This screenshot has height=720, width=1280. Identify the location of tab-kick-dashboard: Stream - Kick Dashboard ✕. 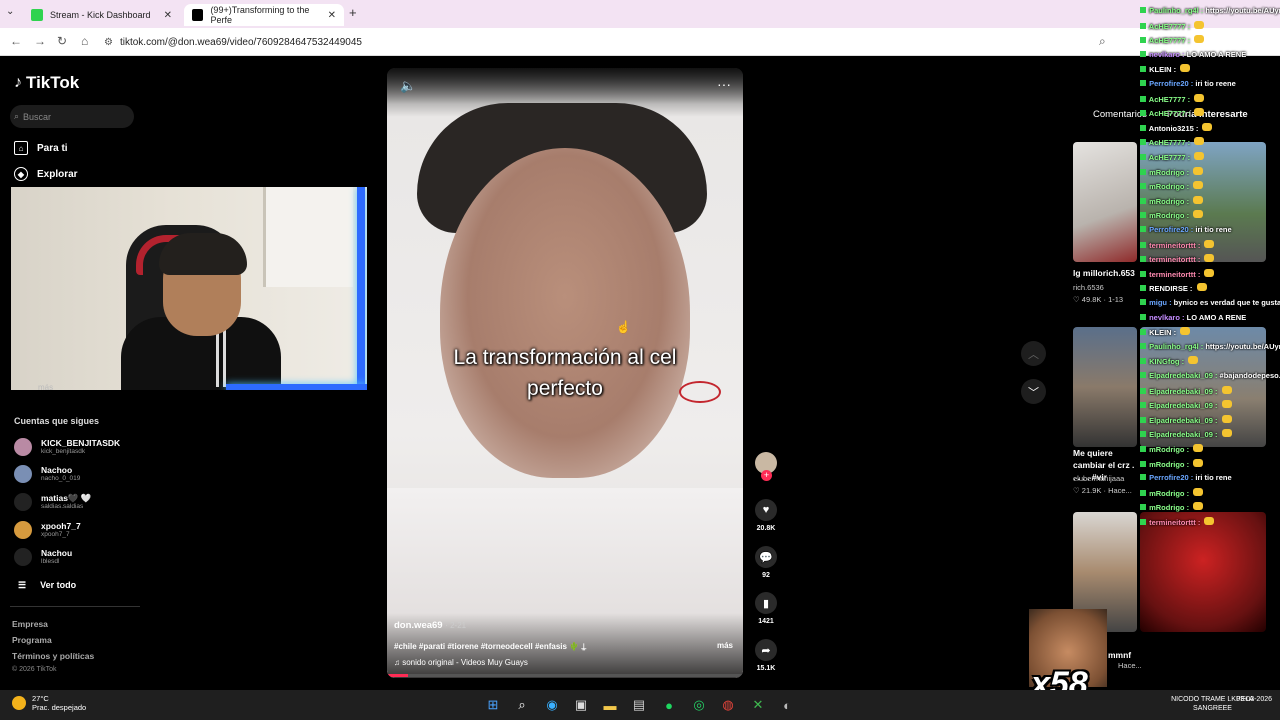
(101, 15).